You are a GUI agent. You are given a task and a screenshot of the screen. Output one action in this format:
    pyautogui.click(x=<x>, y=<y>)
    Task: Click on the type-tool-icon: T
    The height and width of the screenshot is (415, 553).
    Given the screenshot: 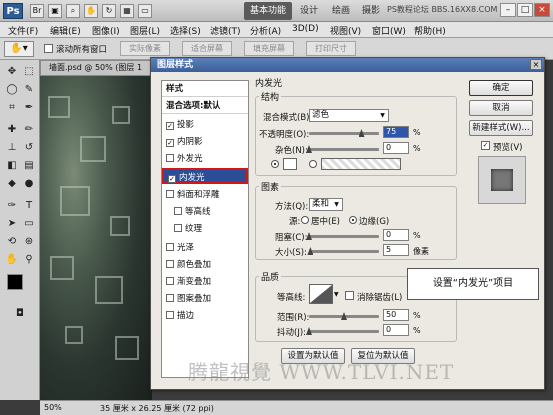 What is the action you would take?
    pyautogui.click(x=29, y=206)
    